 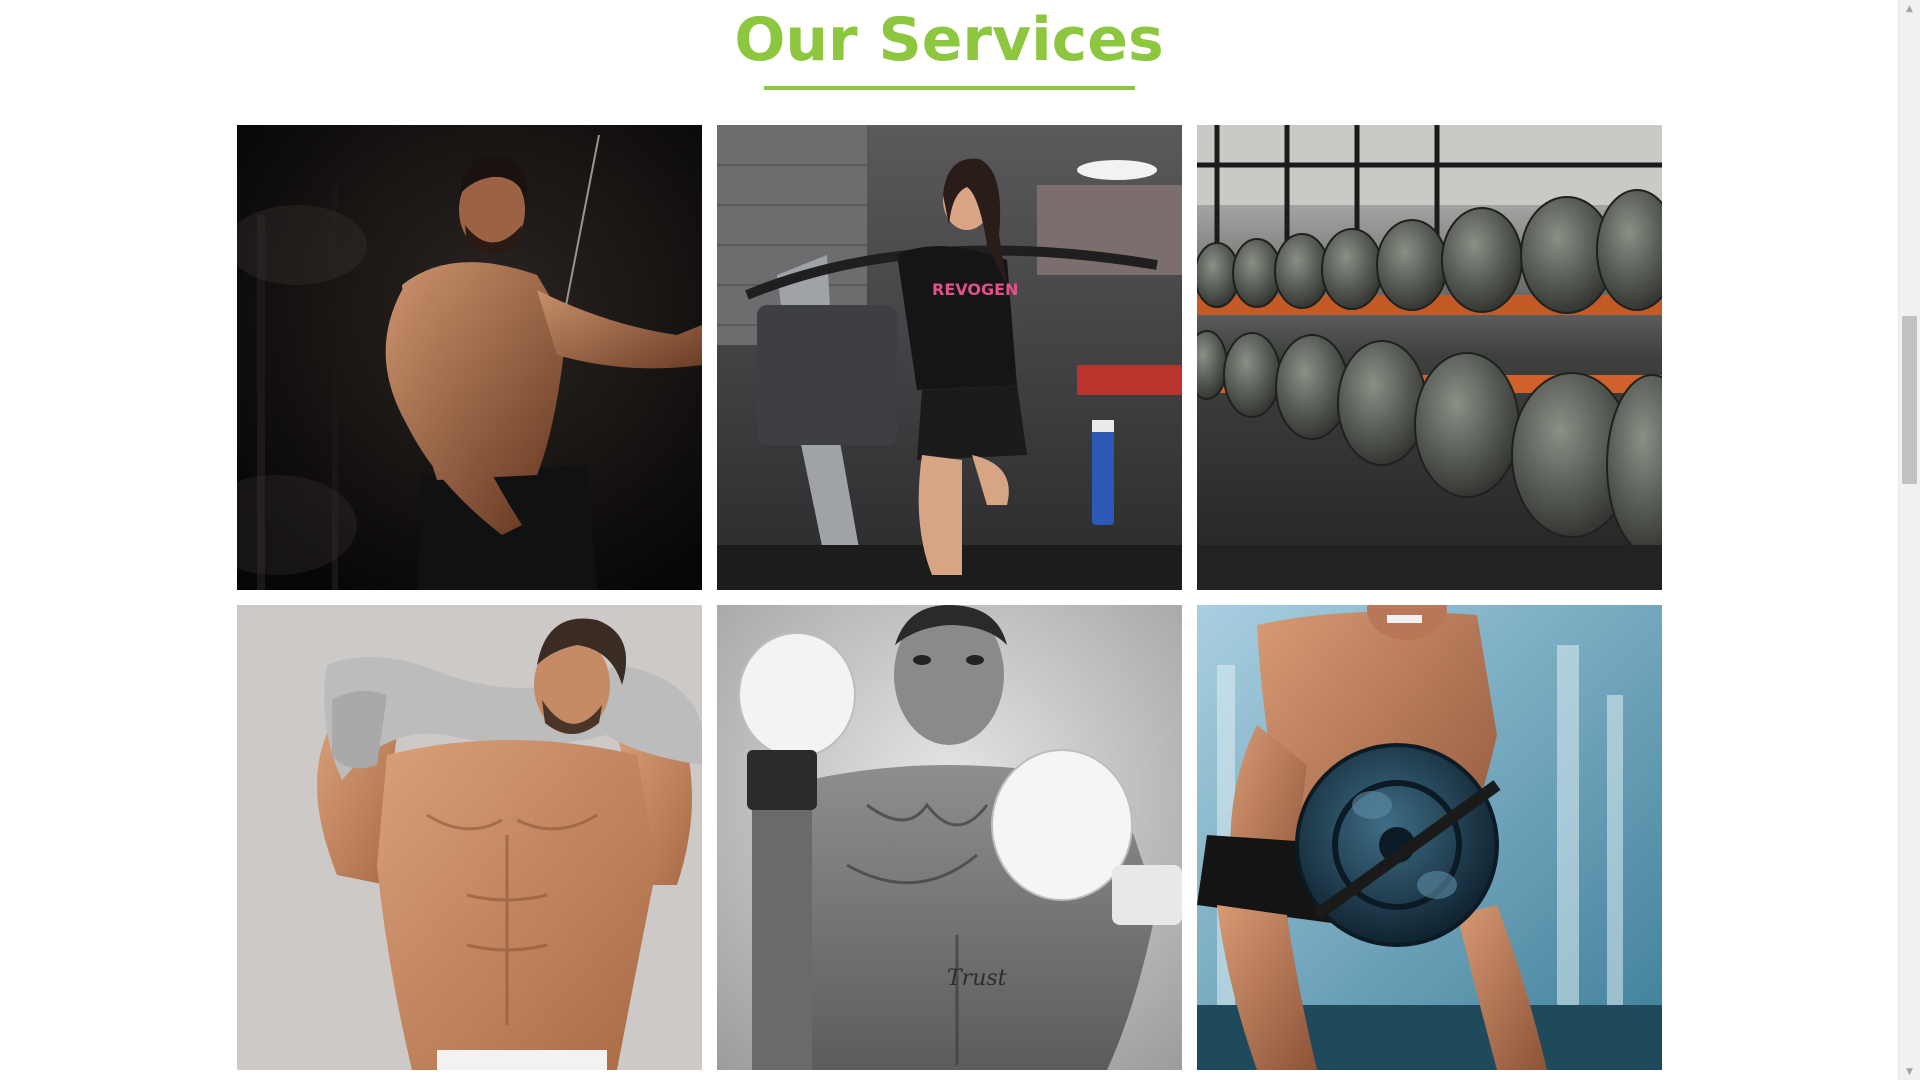 I want to click on section-title: Our Services, so click(x=949, y=40).